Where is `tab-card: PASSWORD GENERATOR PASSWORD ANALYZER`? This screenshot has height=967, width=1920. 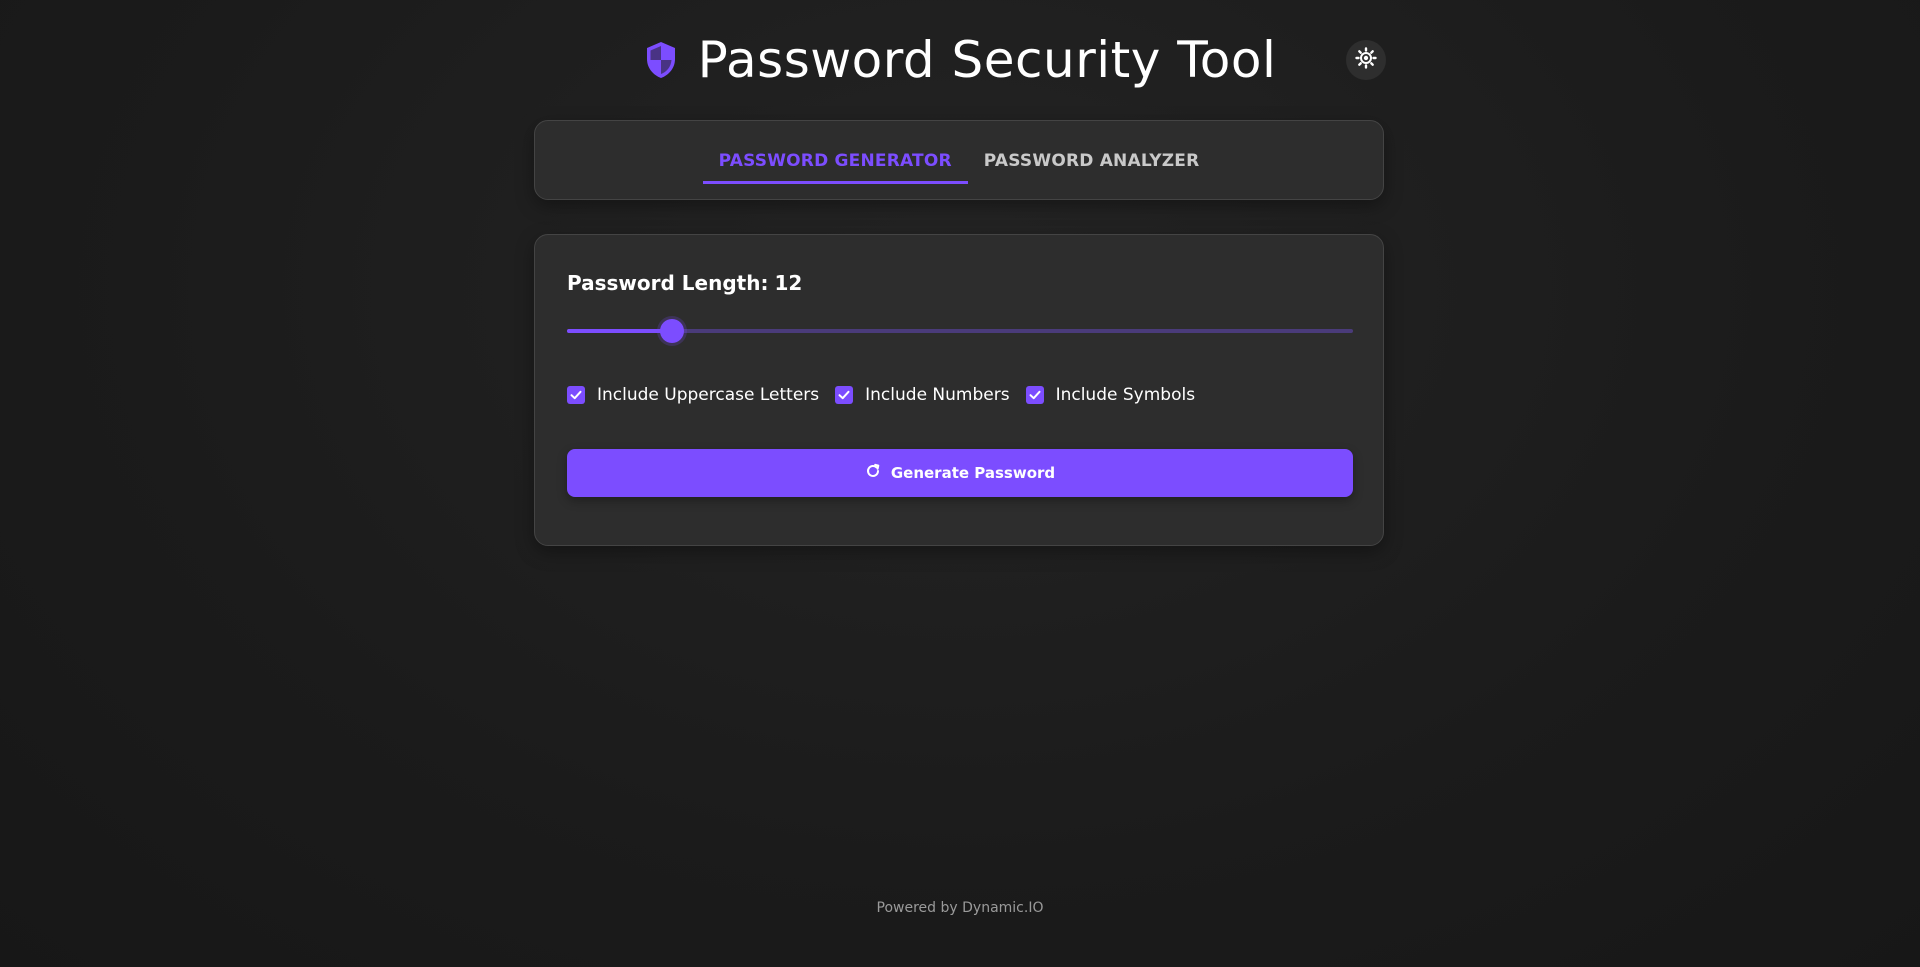
tab-card: PASSWORD GENERATOR PASSWORD ANALYZER is located at coordinates (959, 160).